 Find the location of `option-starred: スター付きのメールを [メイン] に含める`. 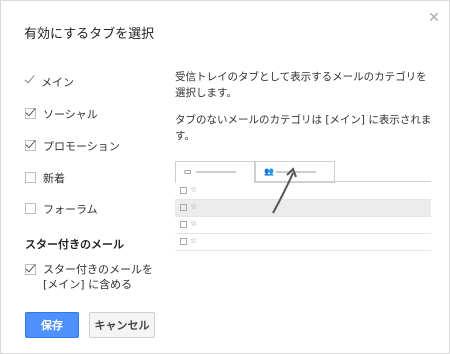

option-starred: スター付きのメールを [メイン] に含める is located at coordinates (89, 277).